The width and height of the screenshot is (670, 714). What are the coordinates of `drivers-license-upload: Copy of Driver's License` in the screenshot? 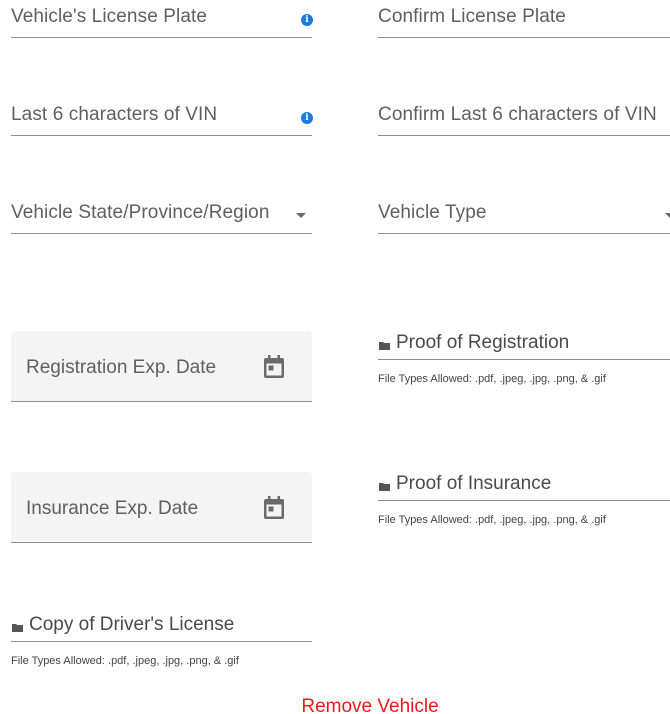 It's located at (161, 627).